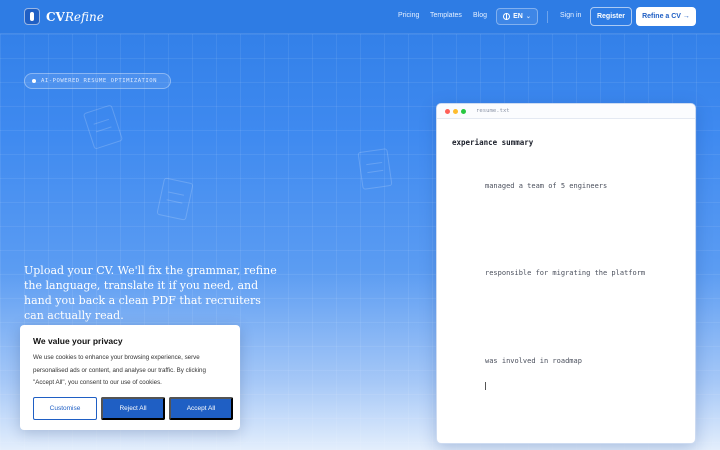 This screenshot has height=450, width=720. What do you see at coordinates (455, 111) in the screenshot?
I see `window-minimize-dot` at bounding box center [455, 111].